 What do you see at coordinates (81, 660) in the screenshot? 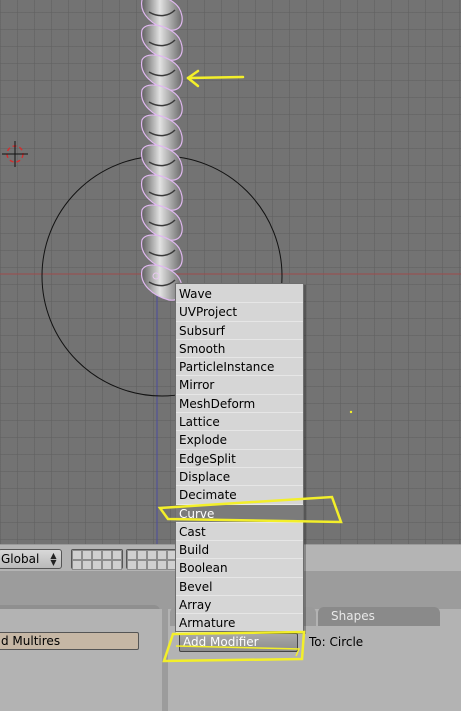
I see `multires-panel` at bounding box center [81, 660].